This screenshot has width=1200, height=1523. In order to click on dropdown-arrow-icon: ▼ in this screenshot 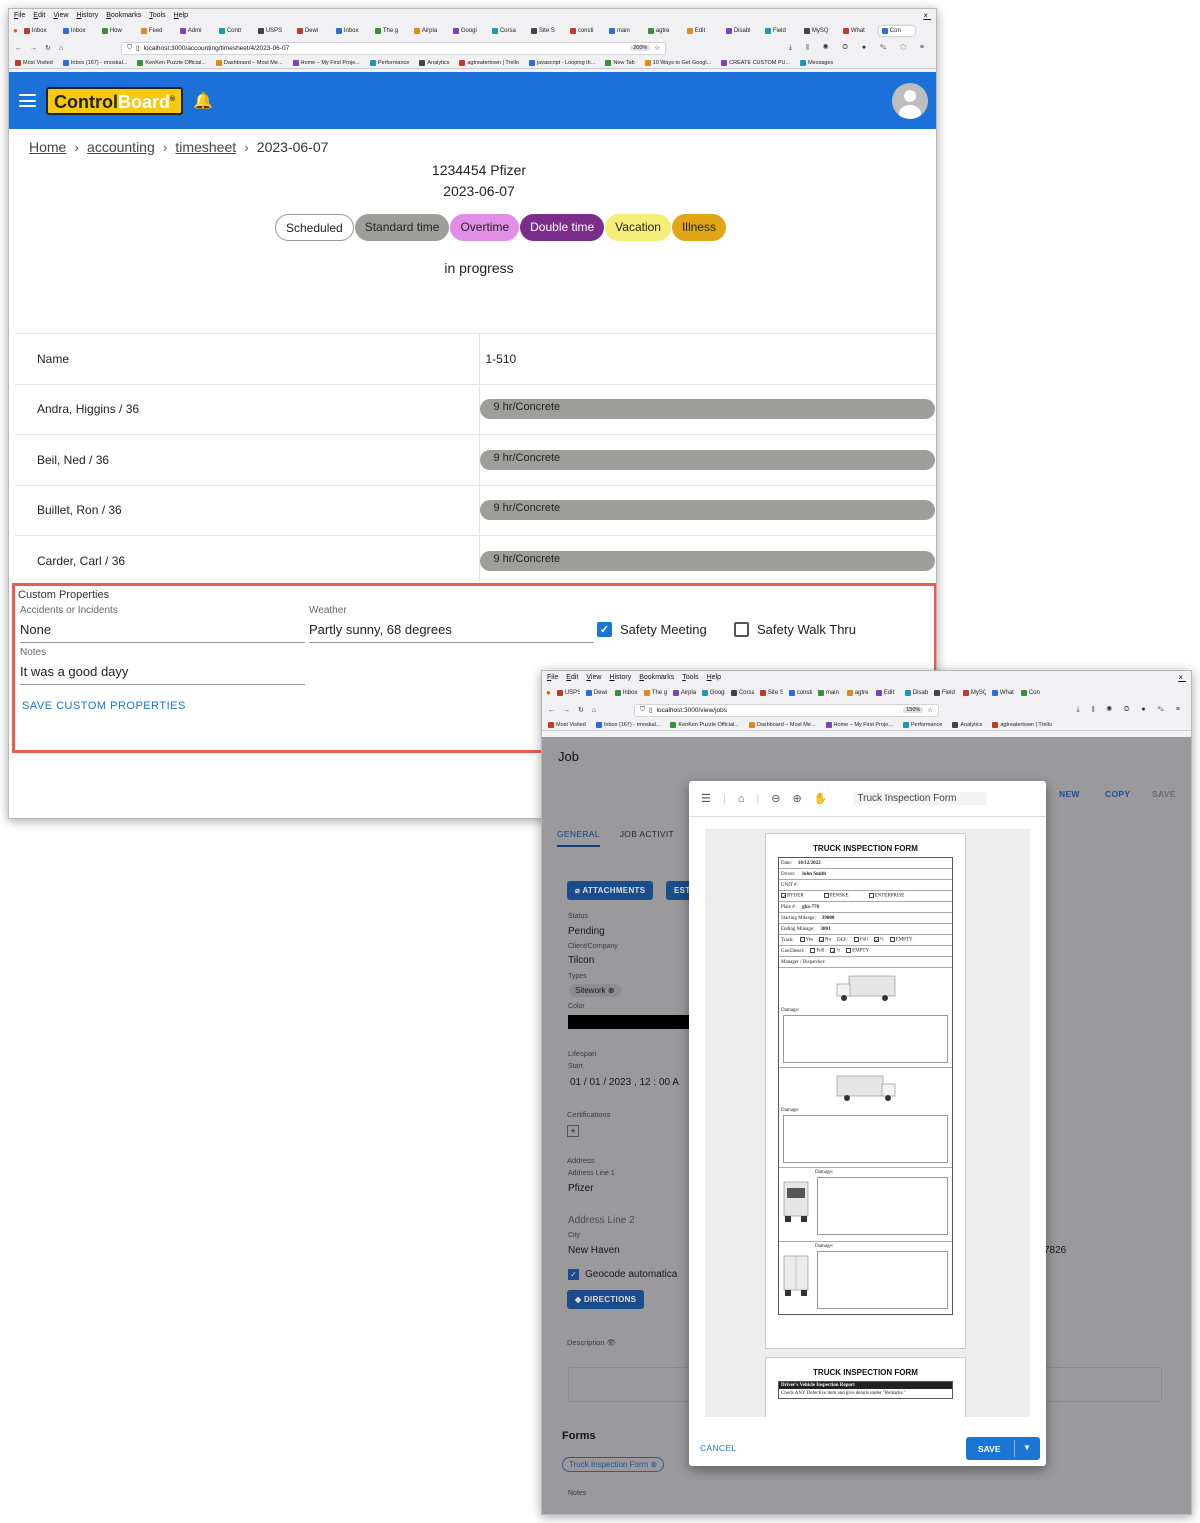, I will do `click(1027, 1447)`.